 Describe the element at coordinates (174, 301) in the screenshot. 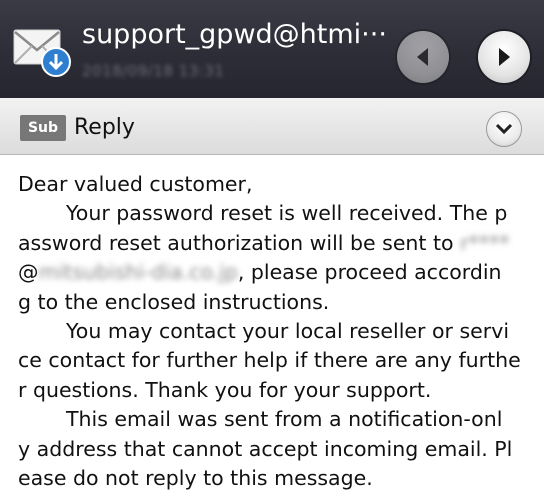

I see `body-line: g to the enclosed instructions.` at that location.